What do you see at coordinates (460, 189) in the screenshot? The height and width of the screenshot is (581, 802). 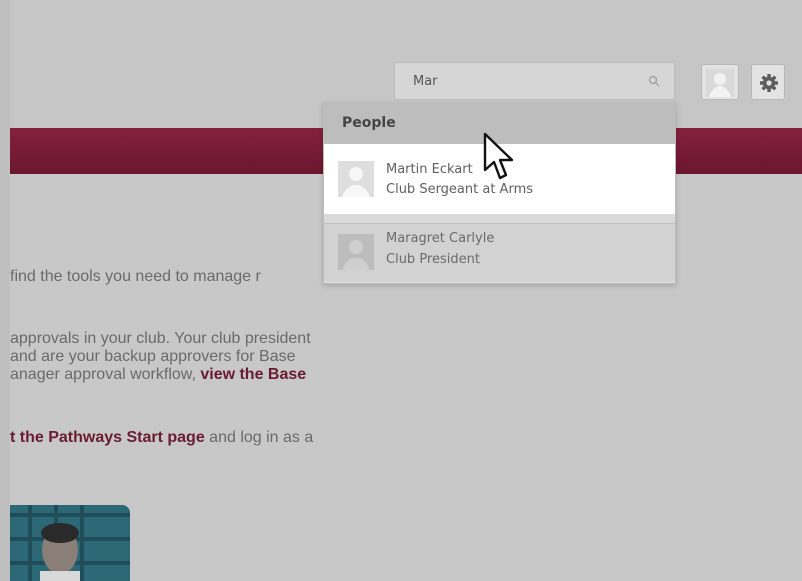 I see `result-role: Club Sergeant at Arms` at bounding box center [460, 189].